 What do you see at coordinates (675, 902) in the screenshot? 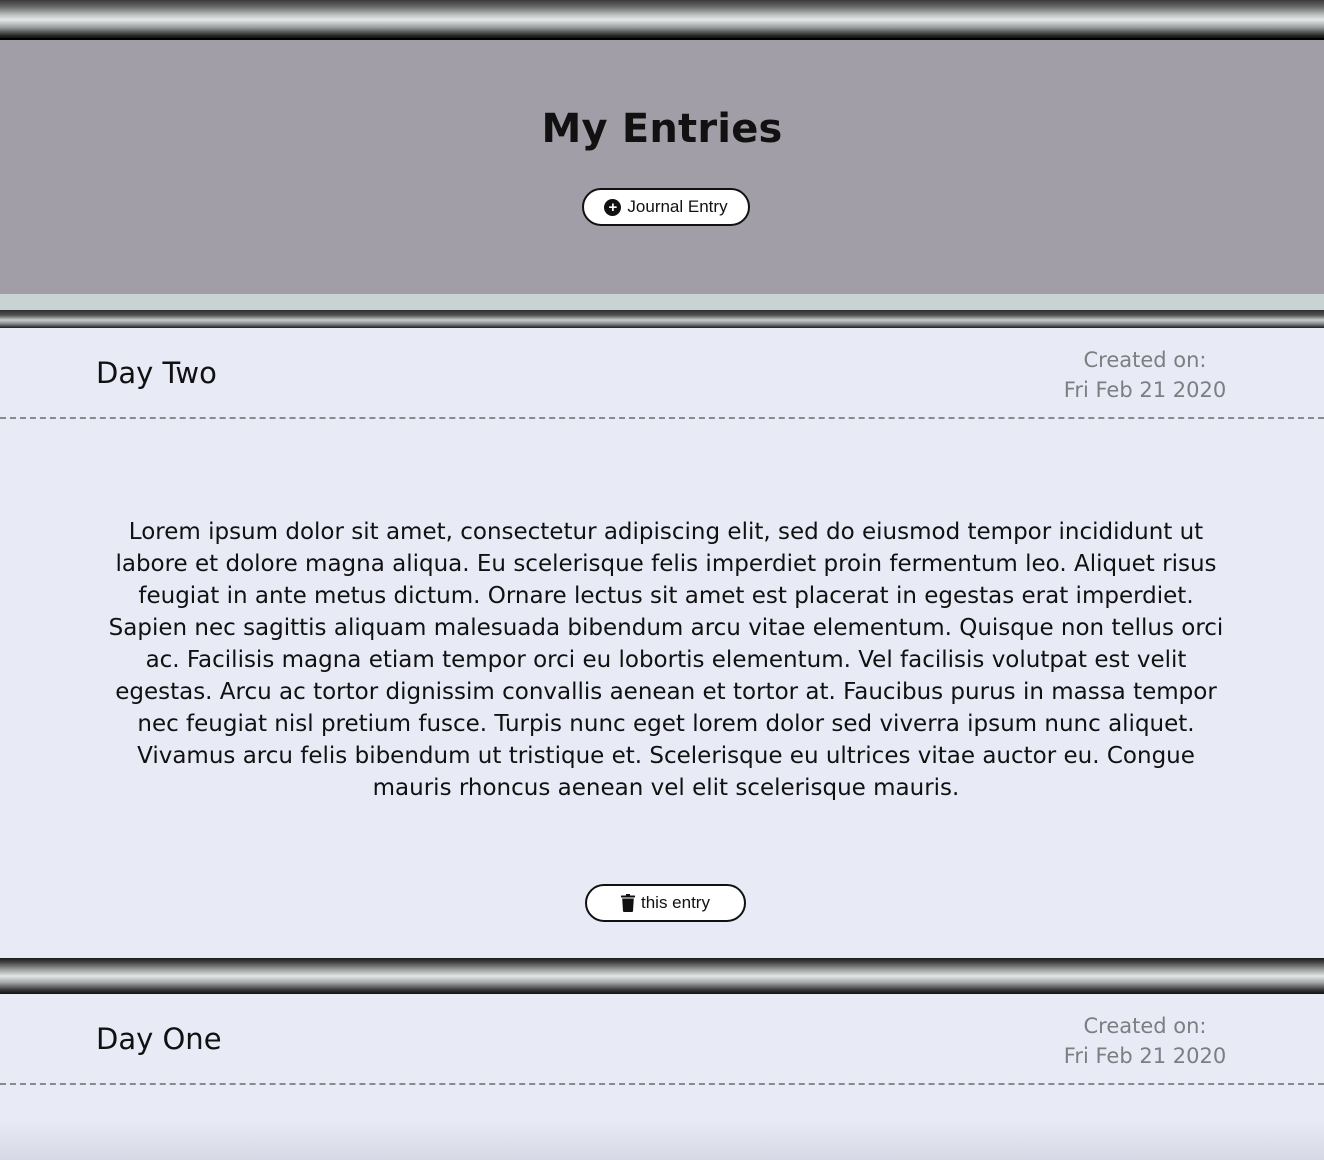
I see `delete-entry-label: this entry` at bounding box center [675, 902].